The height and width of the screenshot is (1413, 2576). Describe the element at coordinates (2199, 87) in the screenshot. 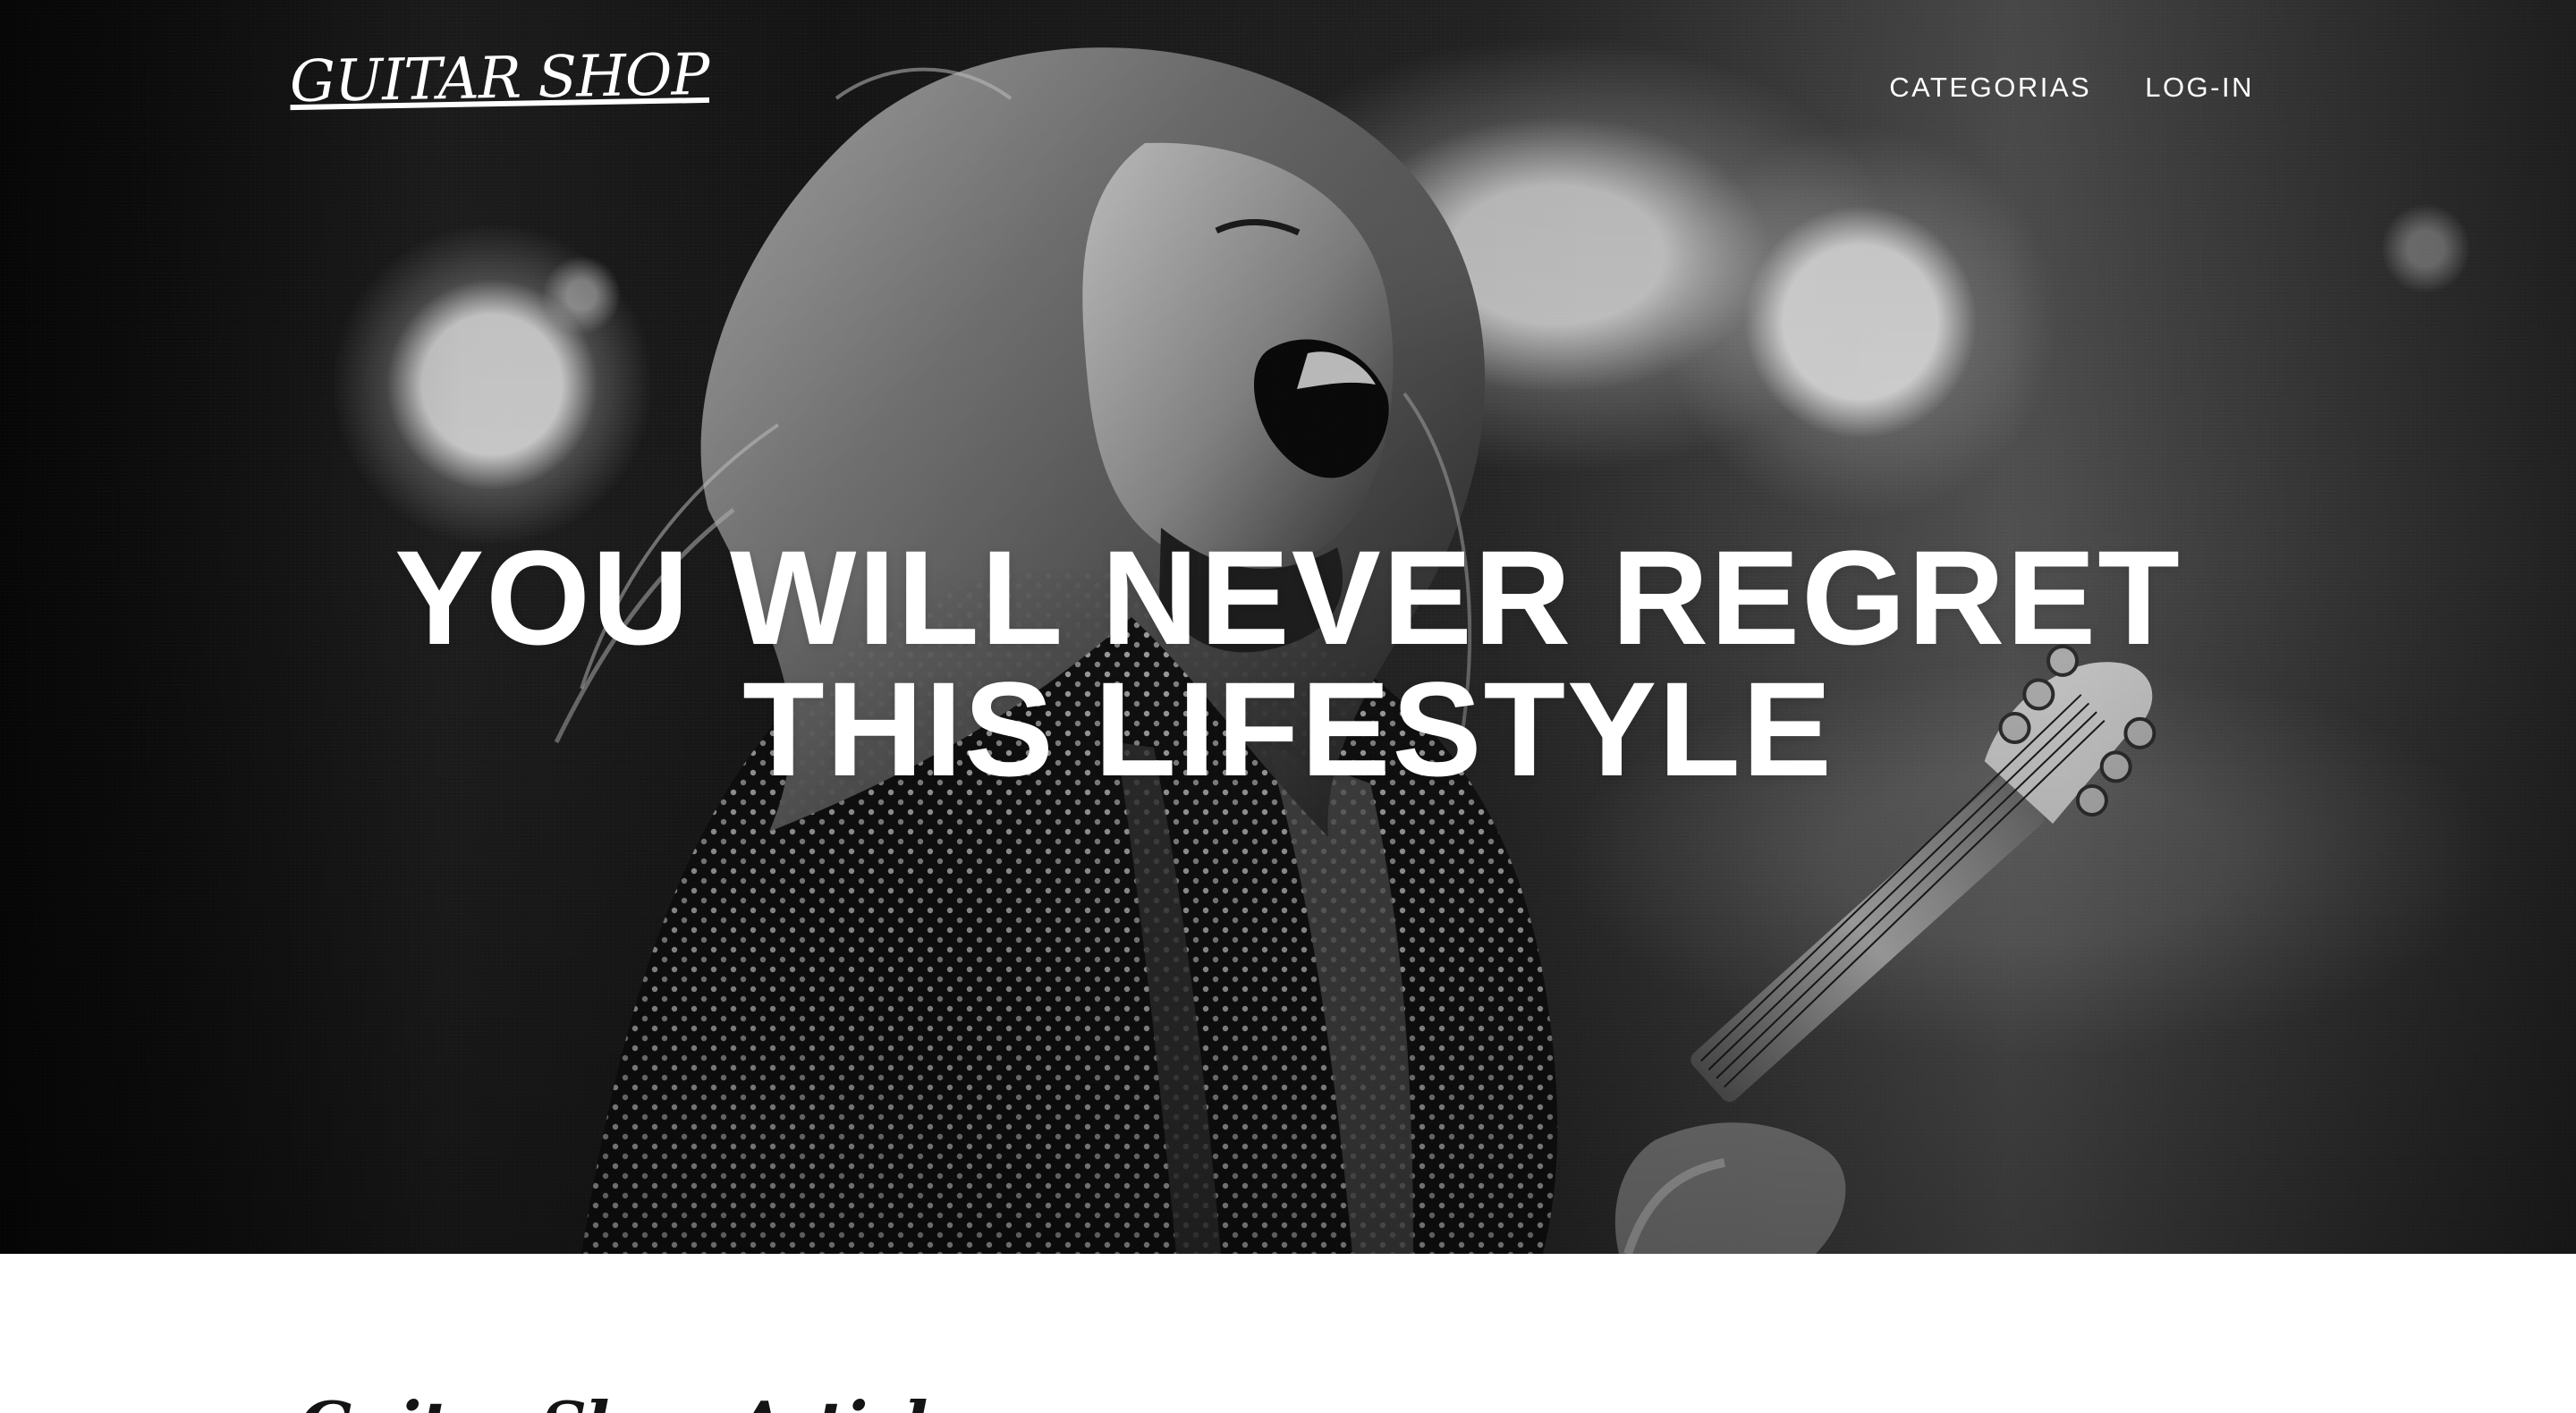

I see `nav-item-log-in: LOG-IN` at that location.